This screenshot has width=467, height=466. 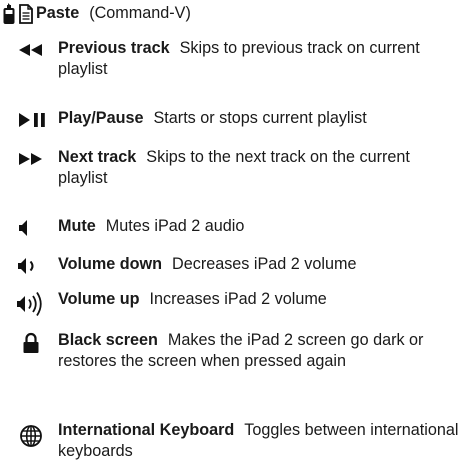 I want to click on term-label: Previous track, so click(x=114, y=48).